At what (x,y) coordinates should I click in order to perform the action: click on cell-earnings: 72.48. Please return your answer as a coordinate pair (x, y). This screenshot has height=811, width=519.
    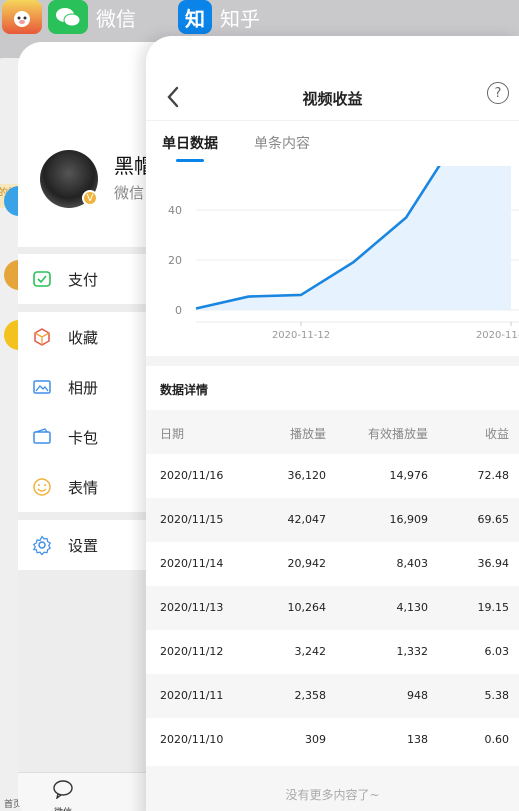
    Looking at the image, I should click on (493, 475).